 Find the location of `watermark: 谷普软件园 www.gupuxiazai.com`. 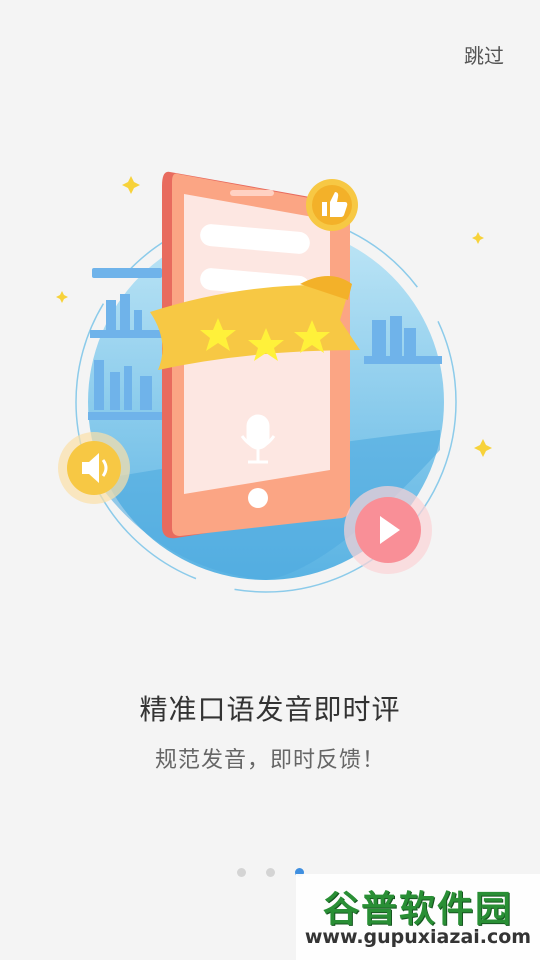

watermark: 谷普软件园 www.gupuxiazai.com is located at coordinates (418, 917).